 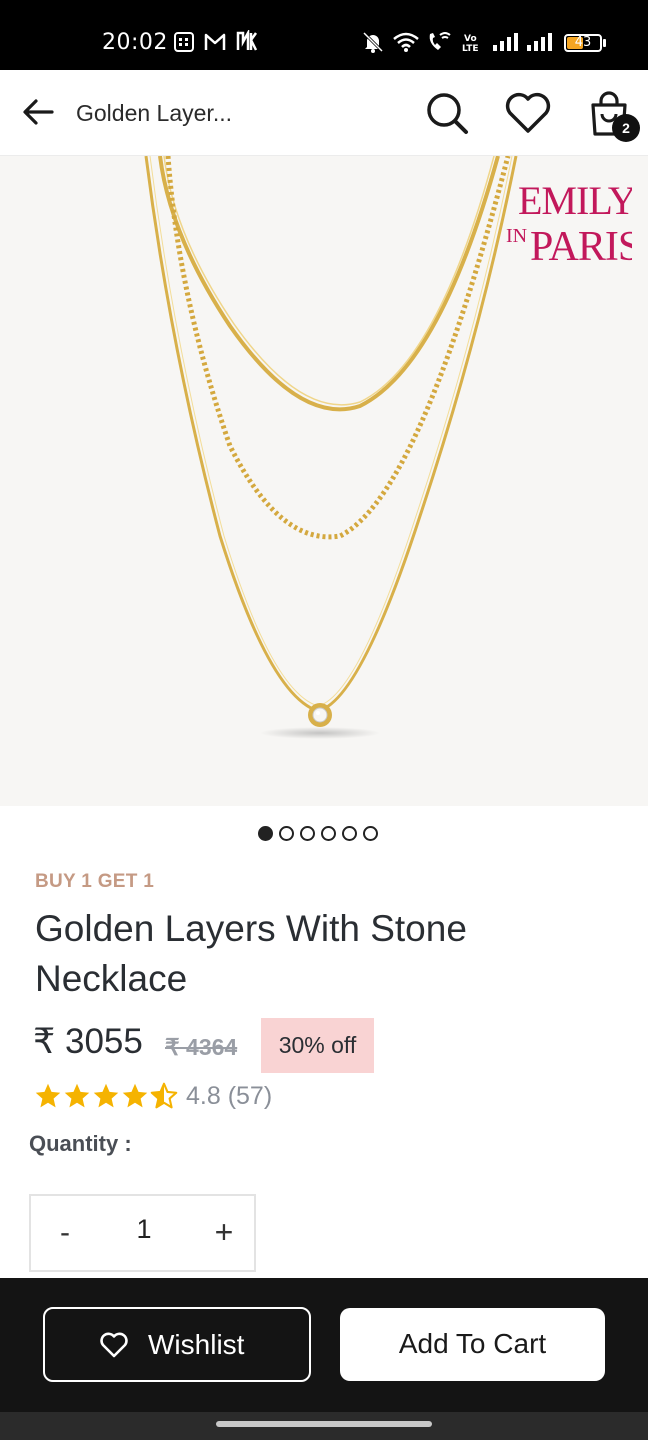 I want to click on svg-text: IN, so click(x=516, y=236).